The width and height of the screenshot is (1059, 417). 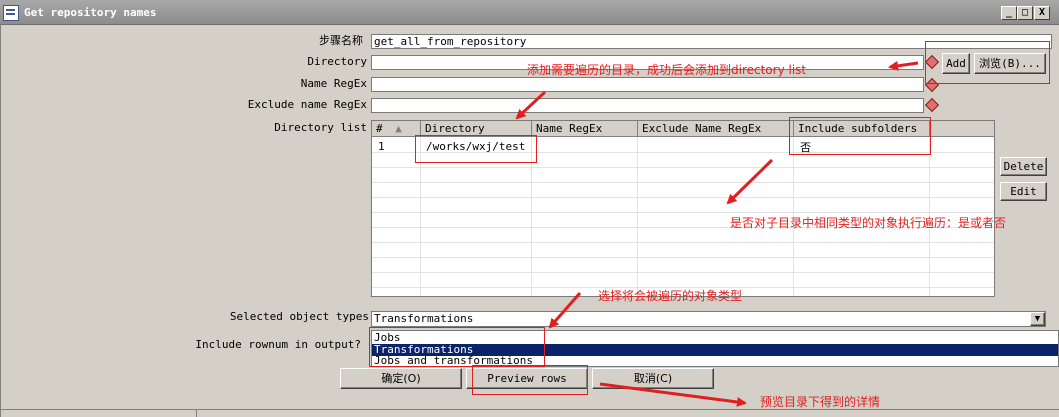 I want to click on arrow-to-dropdown, so click(x=565, y=310).